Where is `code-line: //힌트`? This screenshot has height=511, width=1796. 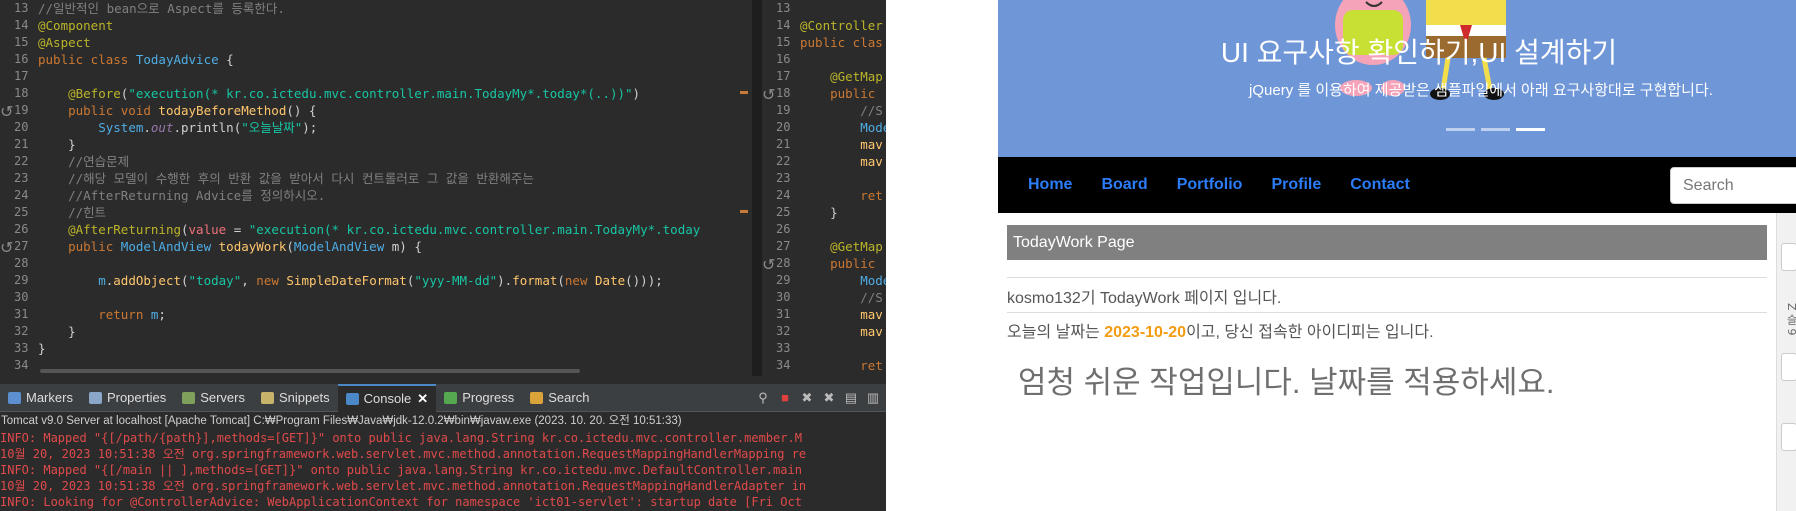
code-line: //힌트 is located at coordinates (395, 212).